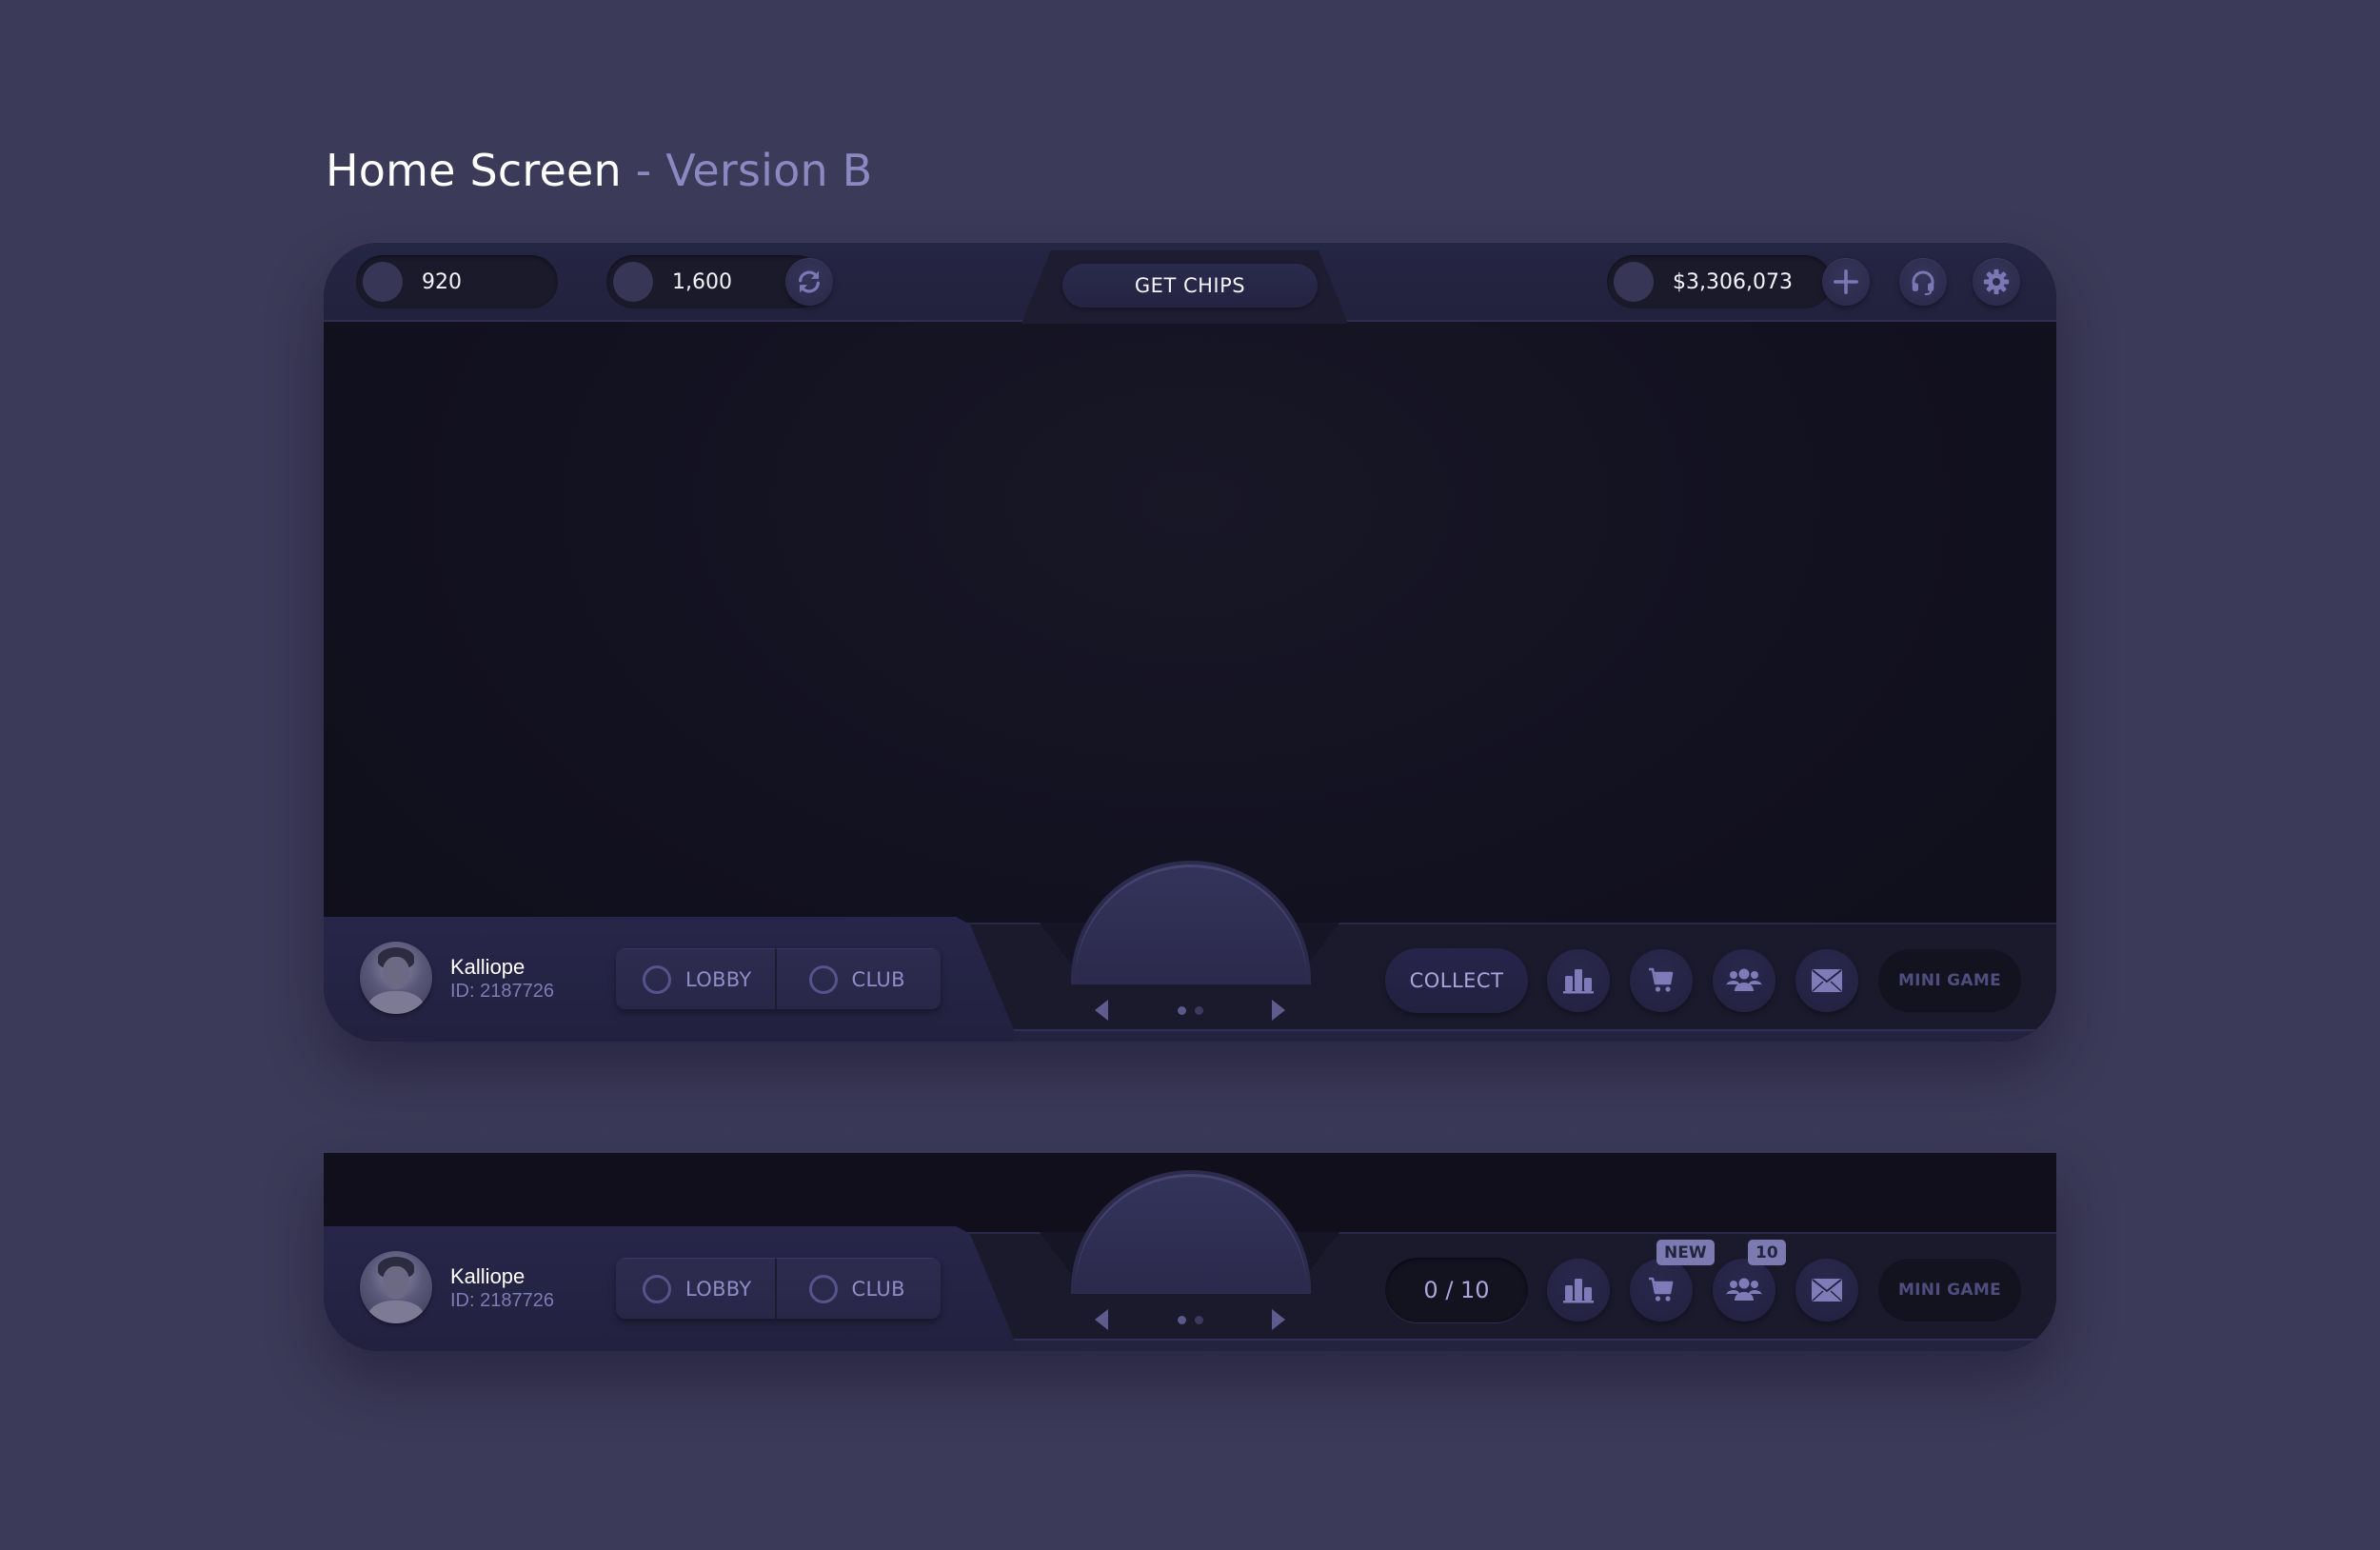 The width and height of the screenshot is (2380, 1550). I want to click on currency-1-value: 920, so click(442, 281).